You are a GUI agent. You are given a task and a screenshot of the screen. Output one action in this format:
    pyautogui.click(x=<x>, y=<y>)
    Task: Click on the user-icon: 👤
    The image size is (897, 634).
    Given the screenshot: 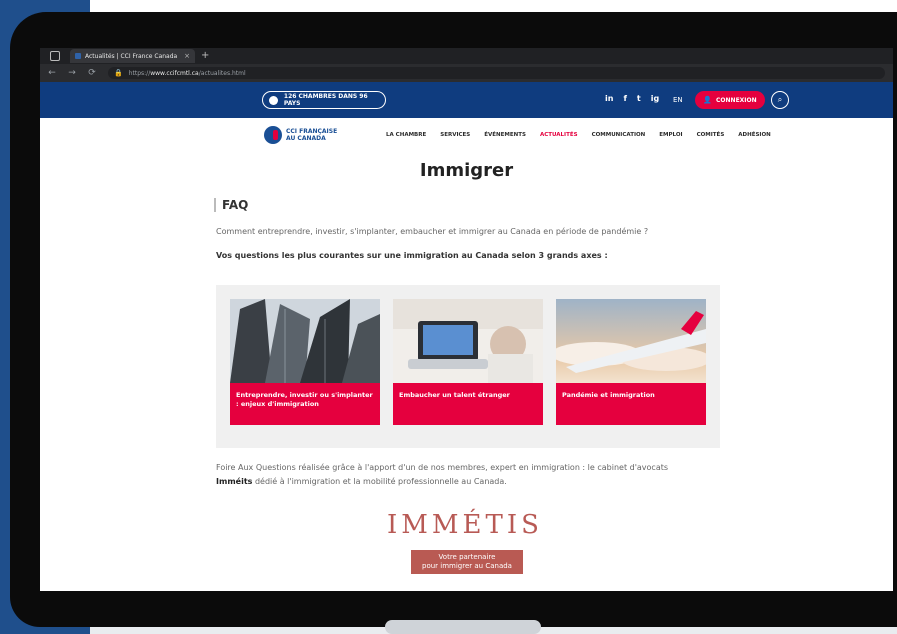 What is the action you would take?
    pyautogui.click(x=708, y=100)
    